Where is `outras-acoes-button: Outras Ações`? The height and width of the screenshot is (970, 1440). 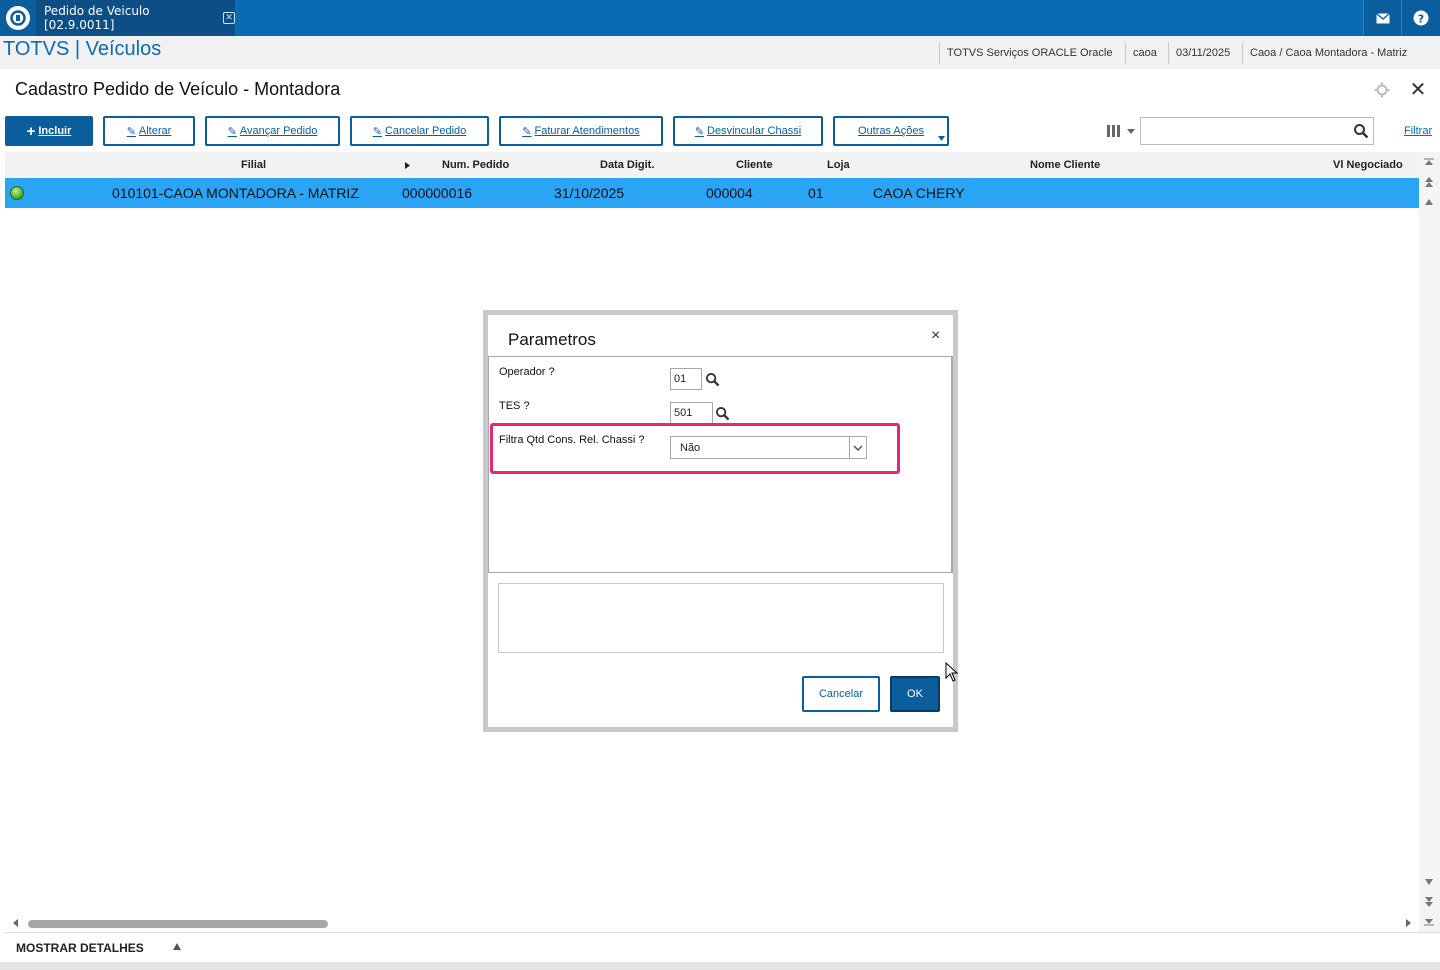
outras-acoes-button: Outras Ações is located at coordinates (891, 131).